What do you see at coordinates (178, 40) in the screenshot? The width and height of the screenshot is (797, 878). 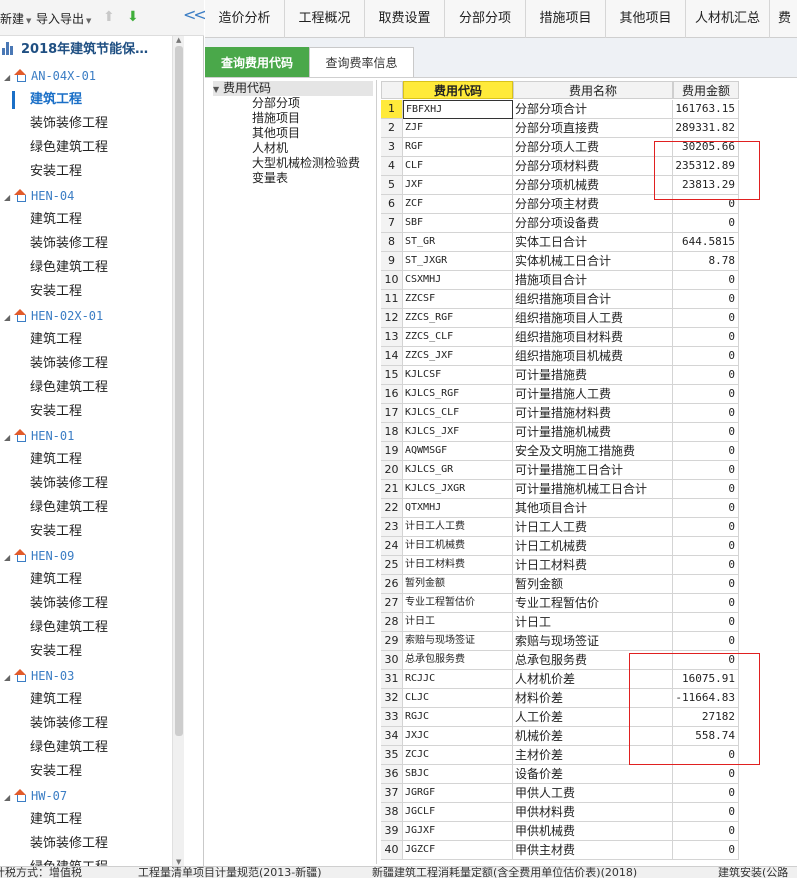 I see `scroll-up-icon: ▲` at bounding box center [178, 40].